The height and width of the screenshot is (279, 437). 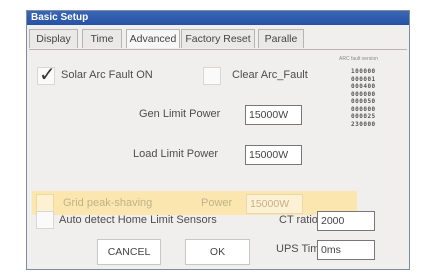 I want to click on version-line: 230000, so click(x=363, y=124).